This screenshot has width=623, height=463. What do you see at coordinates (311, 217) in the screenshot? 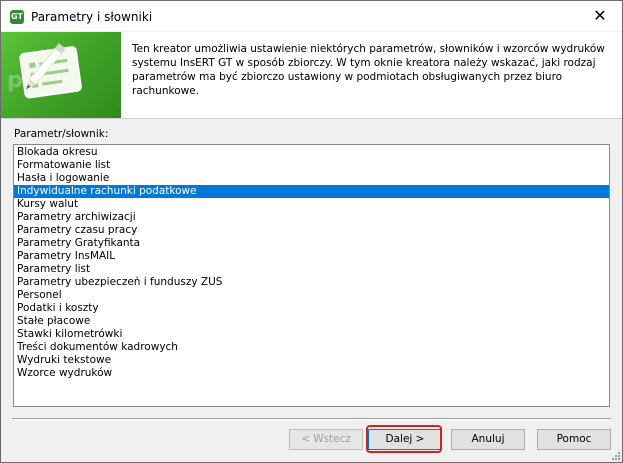
I see `list-item: Parametry archiwizacji` at bounding box center [311, 217].